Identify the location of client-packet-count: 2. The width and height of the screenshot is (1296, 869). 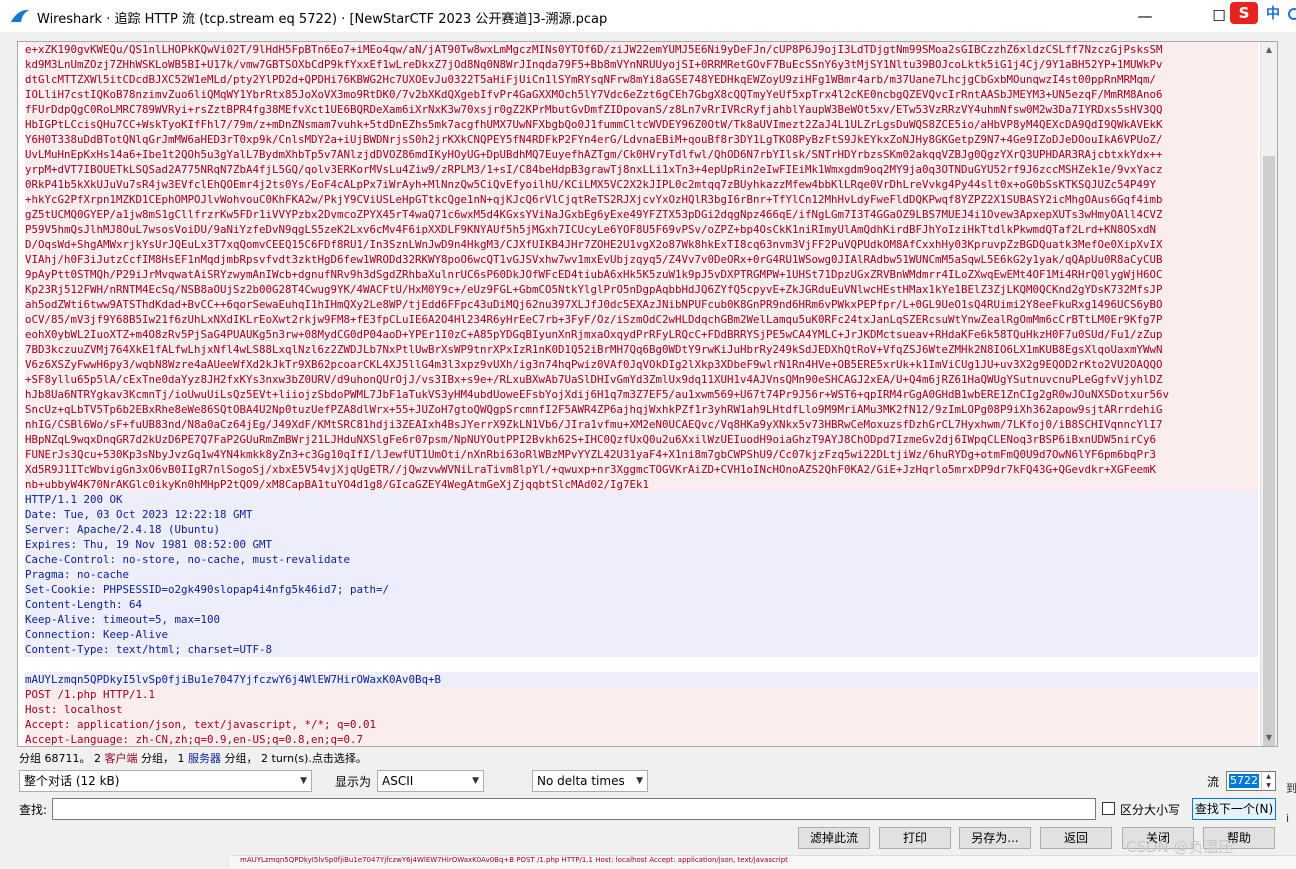
(97, 758).